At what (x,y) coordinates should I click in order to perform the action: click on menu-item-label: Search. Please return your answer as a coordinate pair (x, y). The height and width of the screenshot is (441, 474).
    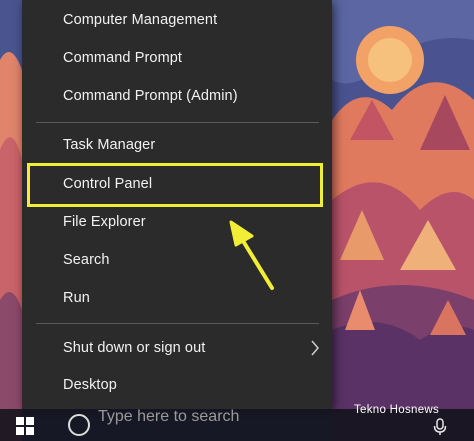
    Looking at the image, I should click on (86, 260).